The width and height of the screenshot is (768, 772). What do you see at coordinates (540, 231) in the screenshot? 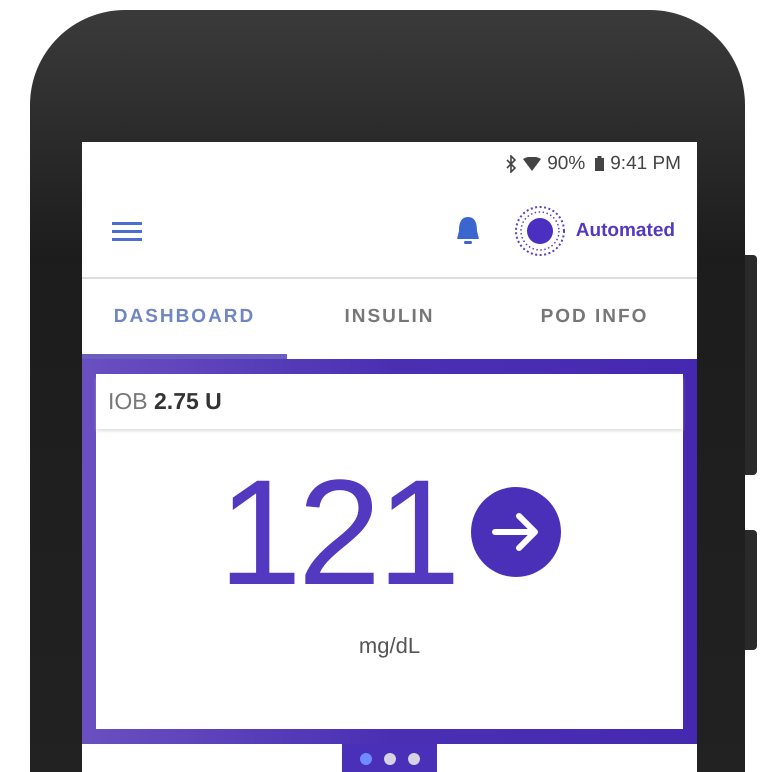
I see `automated-mode-icon` at bounding box center [540, 231].